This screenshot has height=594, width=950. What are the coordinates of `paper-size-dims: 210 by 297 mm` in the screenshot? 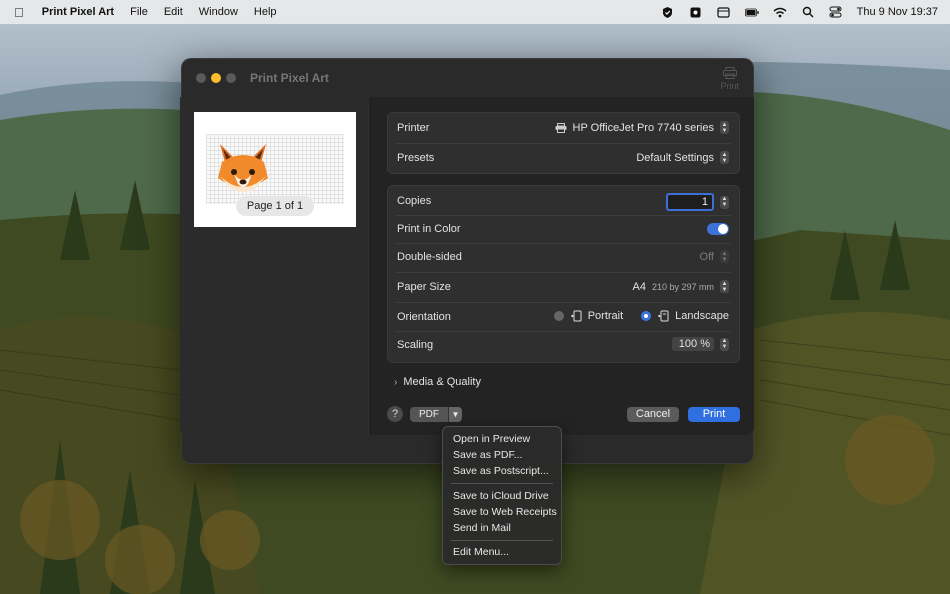 It's located at (682, 286).